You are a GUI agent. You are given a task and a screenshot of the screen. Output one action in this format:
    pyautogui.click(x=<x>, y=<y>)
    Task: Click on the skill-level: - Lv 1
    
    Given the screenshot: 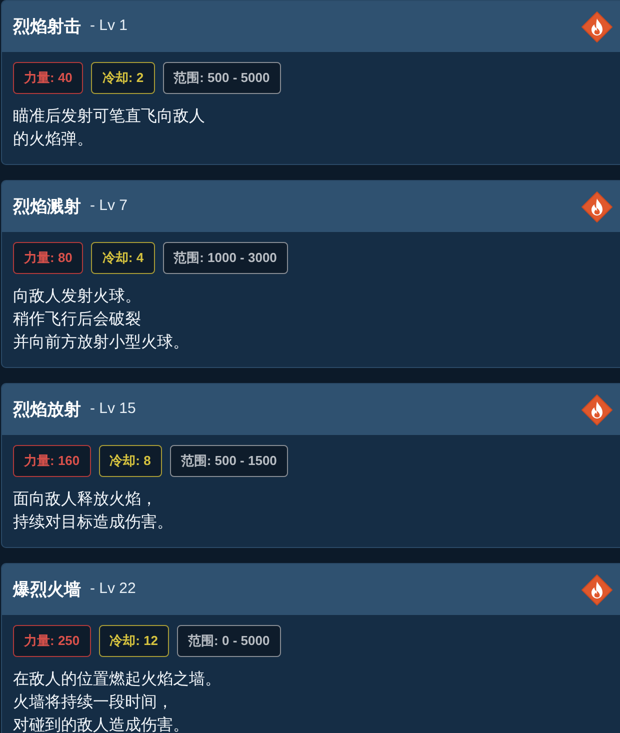 What is the action you would take?
    pyautogui.click(x=109, y=26)
    